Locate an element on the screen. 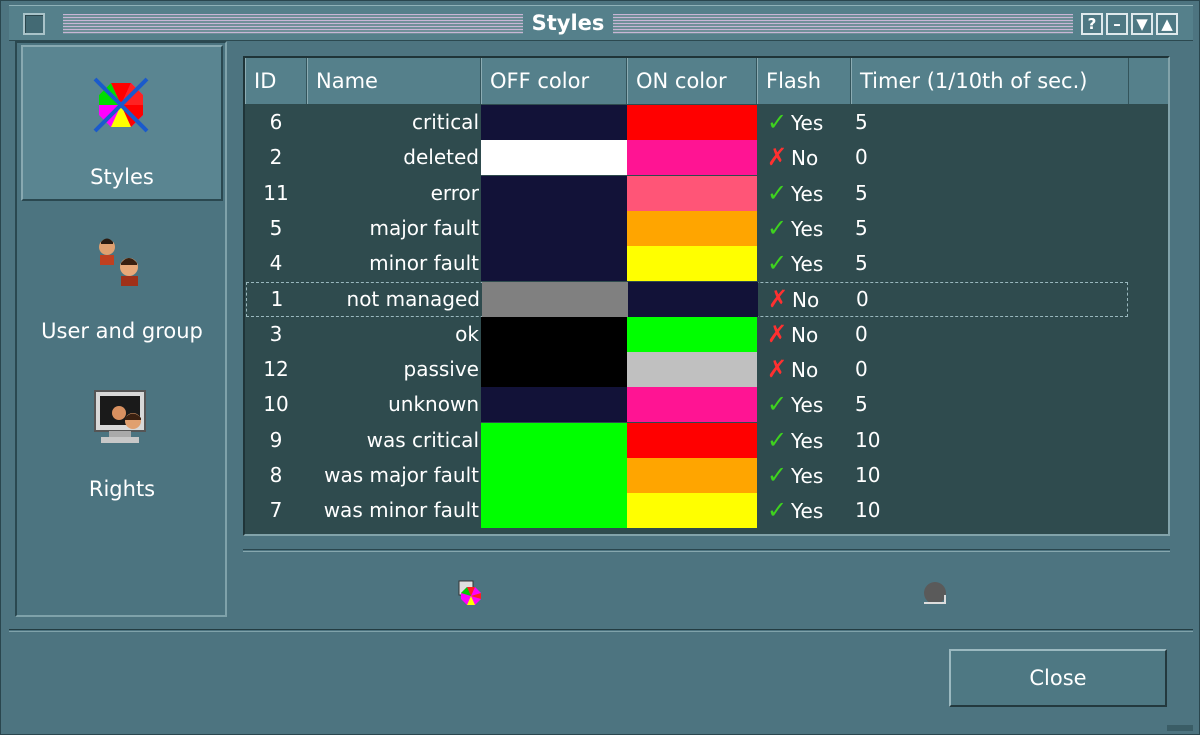  table-row: 1 not managed ✗ No 0 is located at coordinates (687, 299).